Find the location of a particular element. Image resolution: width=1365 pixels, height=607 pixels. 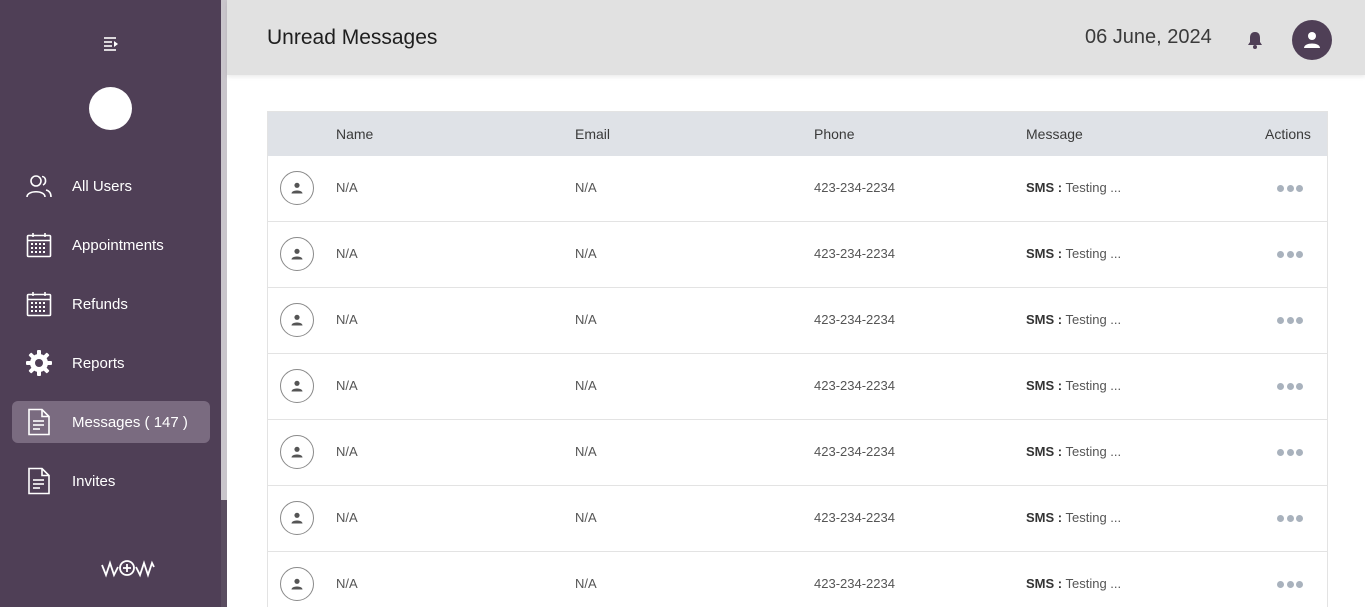

page-title: Unread Messages is located at coordinates (352, 37).